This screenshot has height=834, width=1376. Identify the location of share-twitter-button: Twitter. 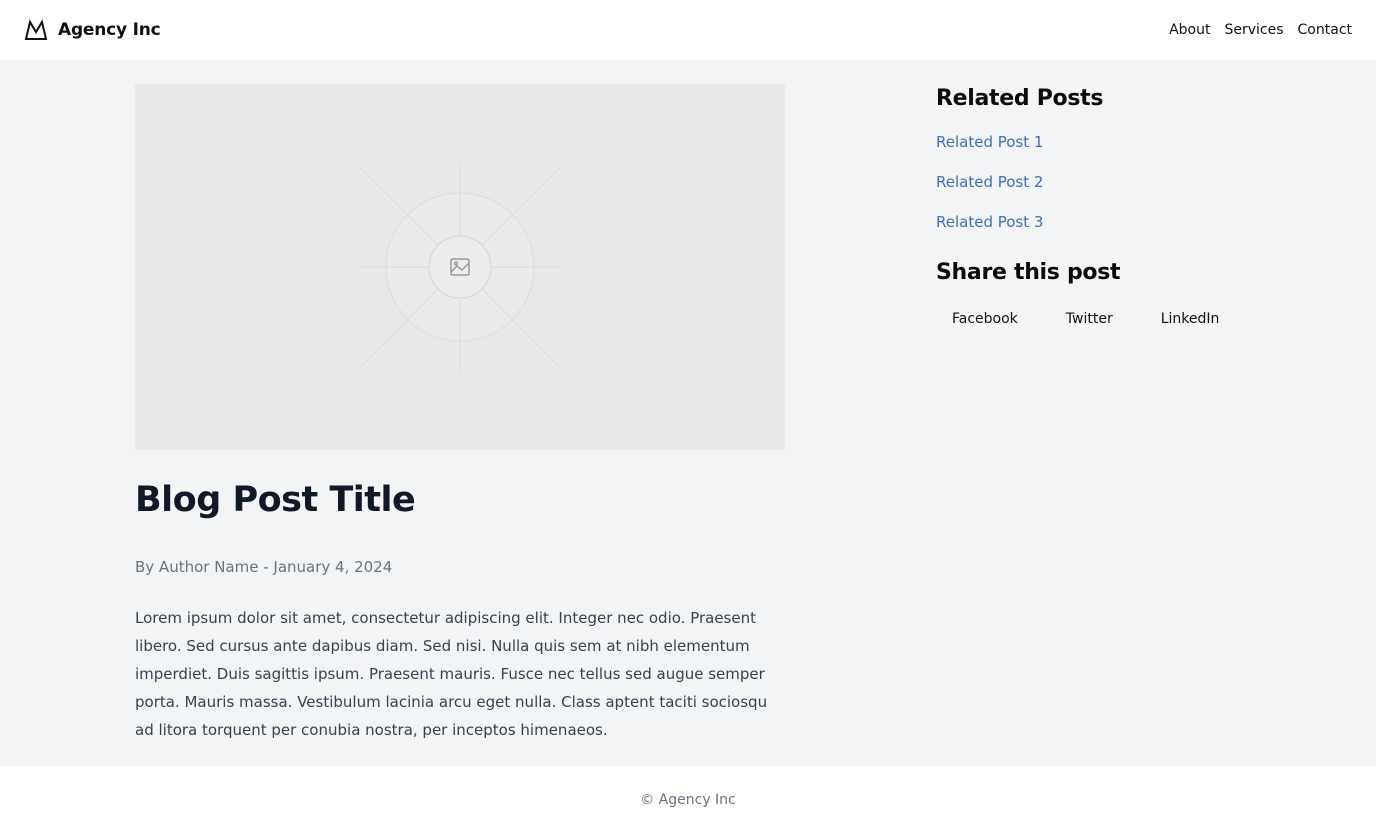
(1089, 319).